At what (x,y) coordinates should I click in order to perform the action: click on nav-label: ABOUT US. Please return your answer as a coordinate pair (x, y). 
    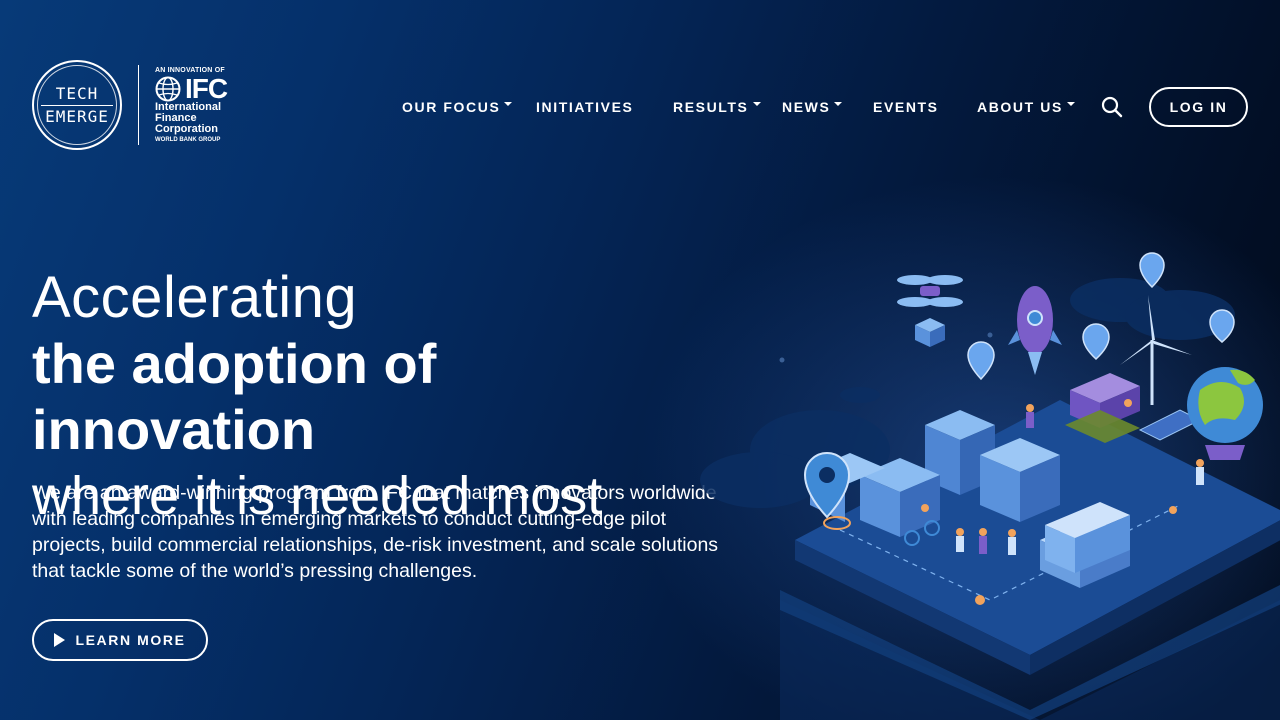
    Looking at the image, I should click on (1020, 107).